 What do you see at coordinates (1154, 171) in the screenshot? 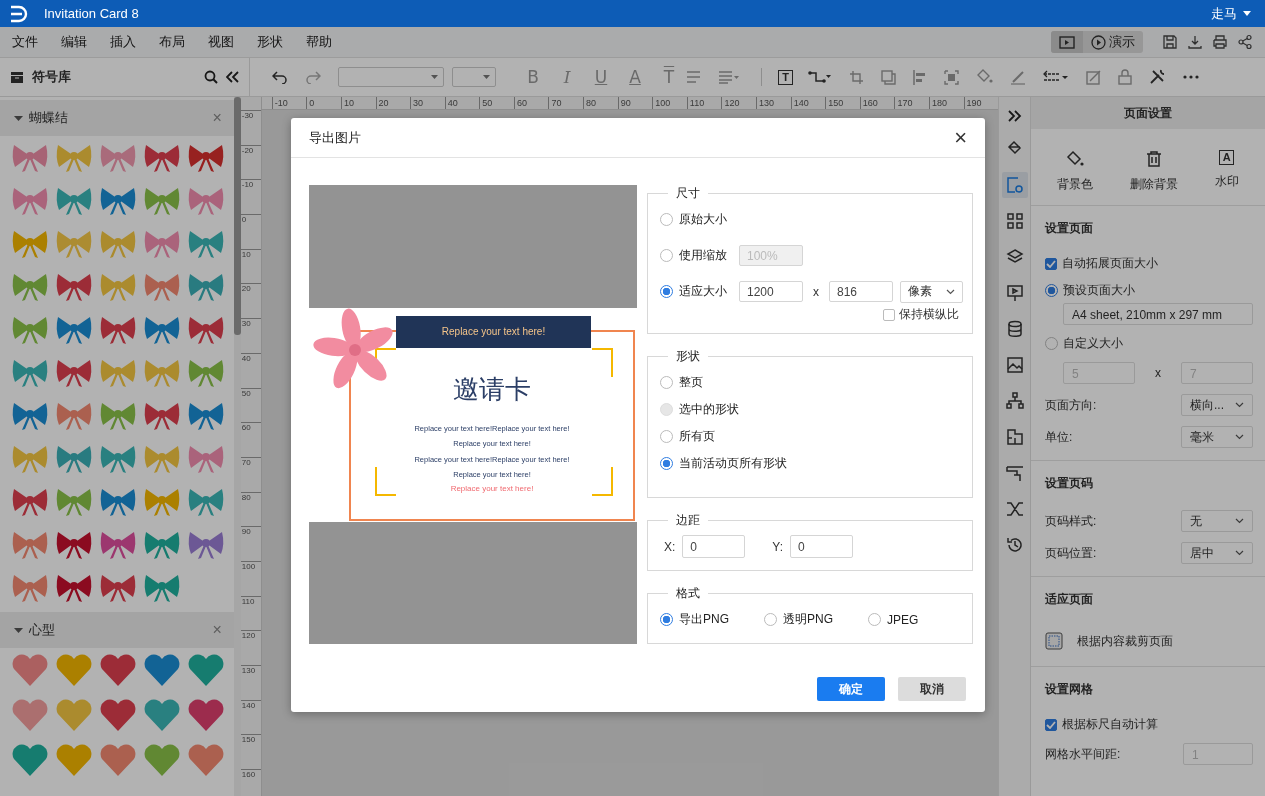
I see `trash-action-button: 删除背景` at bounding box center [1154, 171].